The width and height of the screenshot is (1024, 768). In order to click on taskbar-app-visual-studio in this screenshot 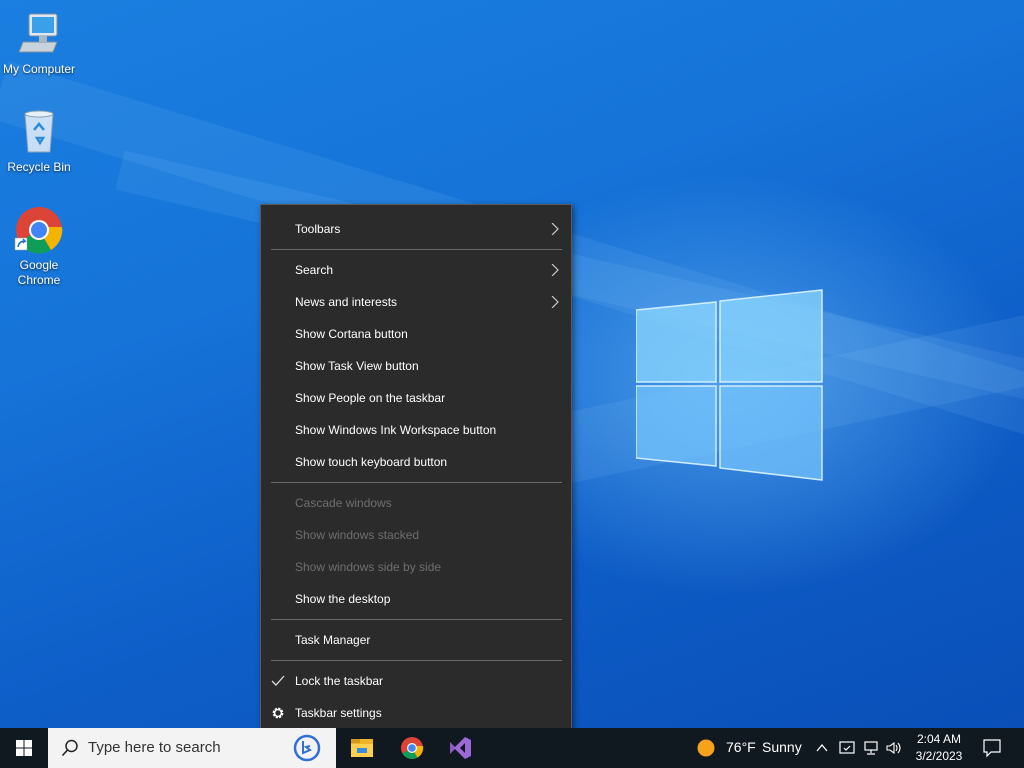, I will do `click(460, 748)`.